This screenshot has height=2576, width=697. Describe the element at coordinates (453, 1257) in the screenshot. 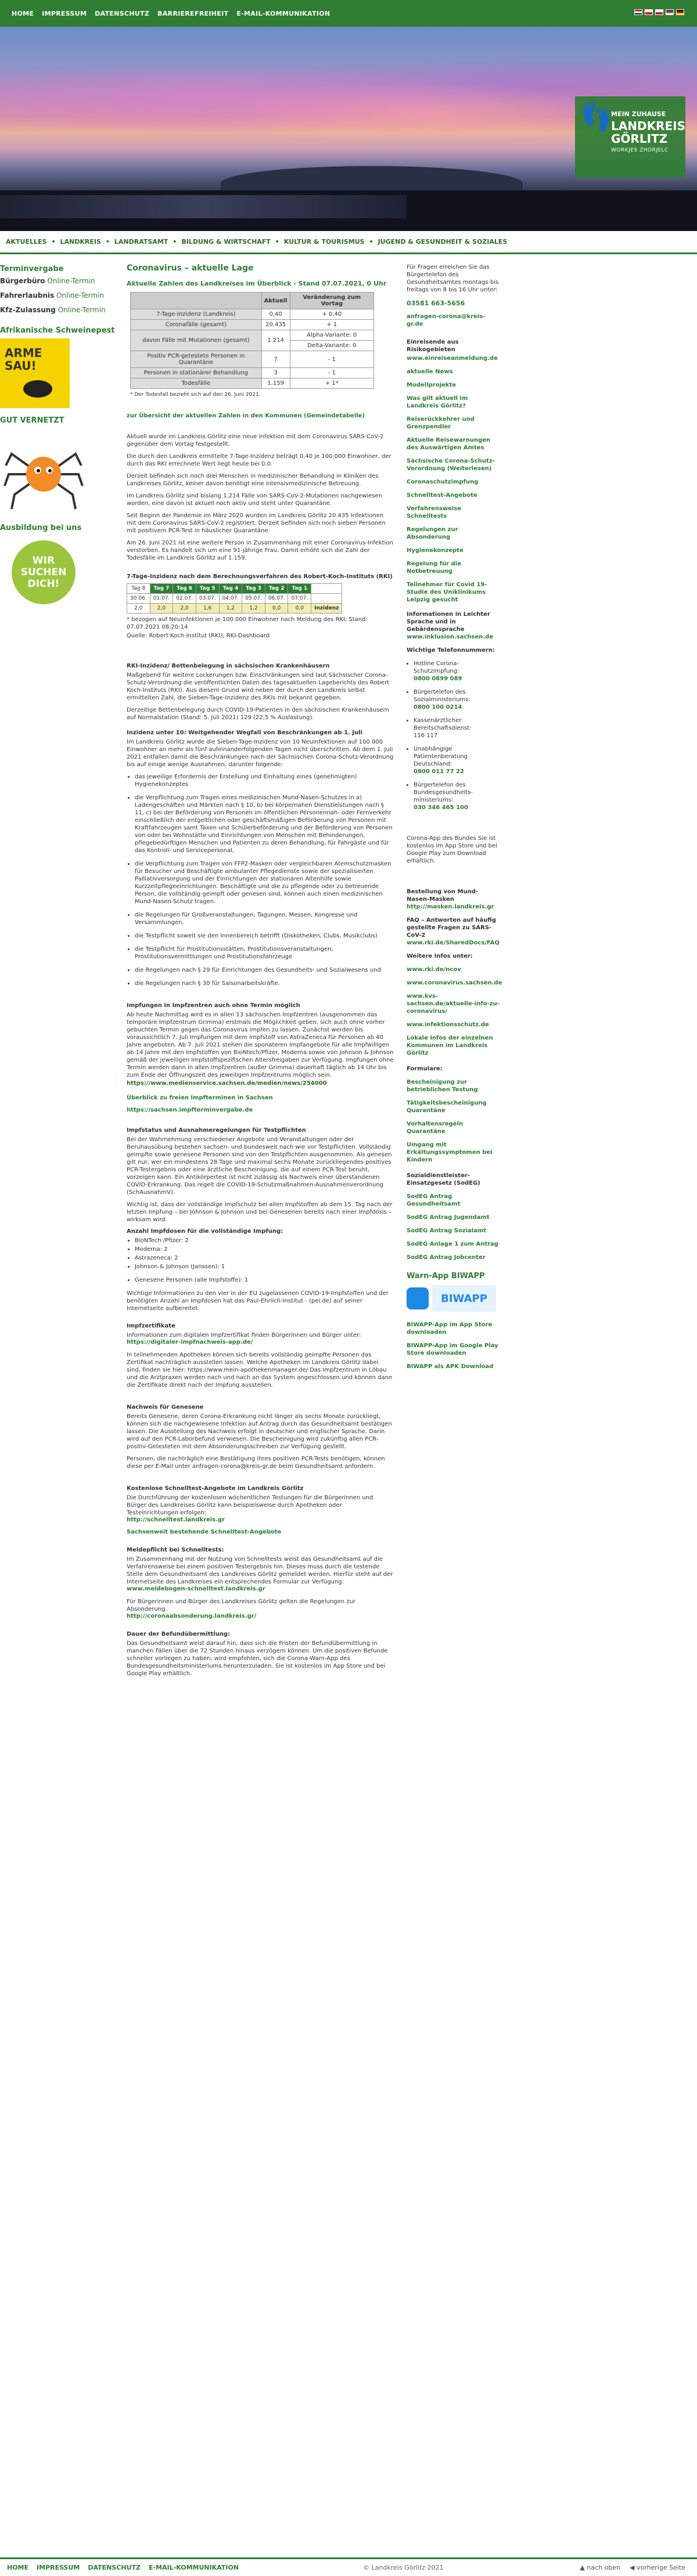

I see `form-link: SodEG Antrag Jobcenter` at that location.